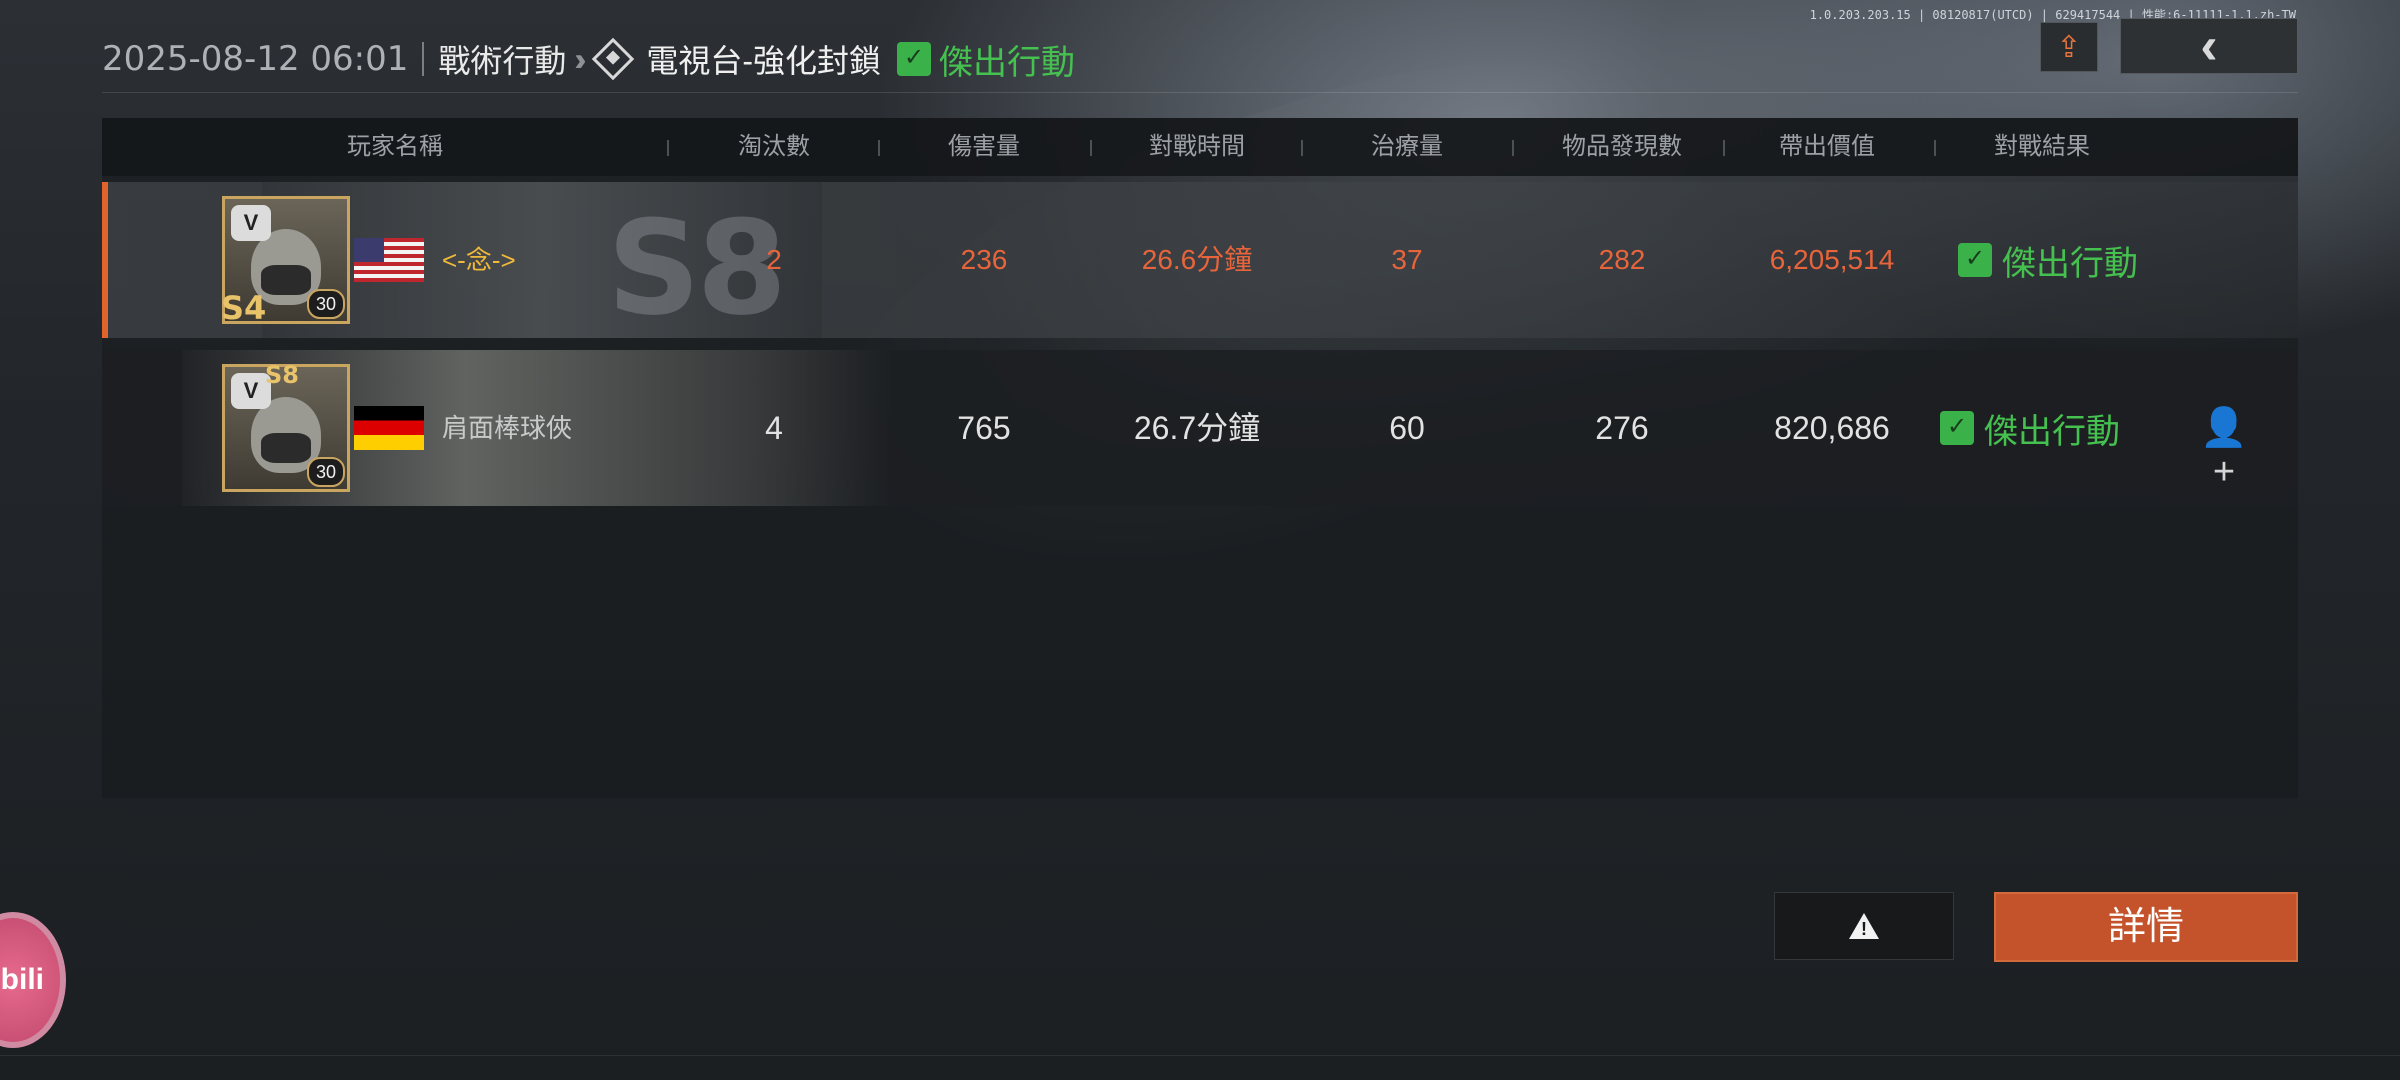 The width and height of the screenshot is (2400, 1080). What do you see at coordinates (774, 146) in the screenshot?
I see `col-kills: 淘汰數` at bounding box center [774, 146].